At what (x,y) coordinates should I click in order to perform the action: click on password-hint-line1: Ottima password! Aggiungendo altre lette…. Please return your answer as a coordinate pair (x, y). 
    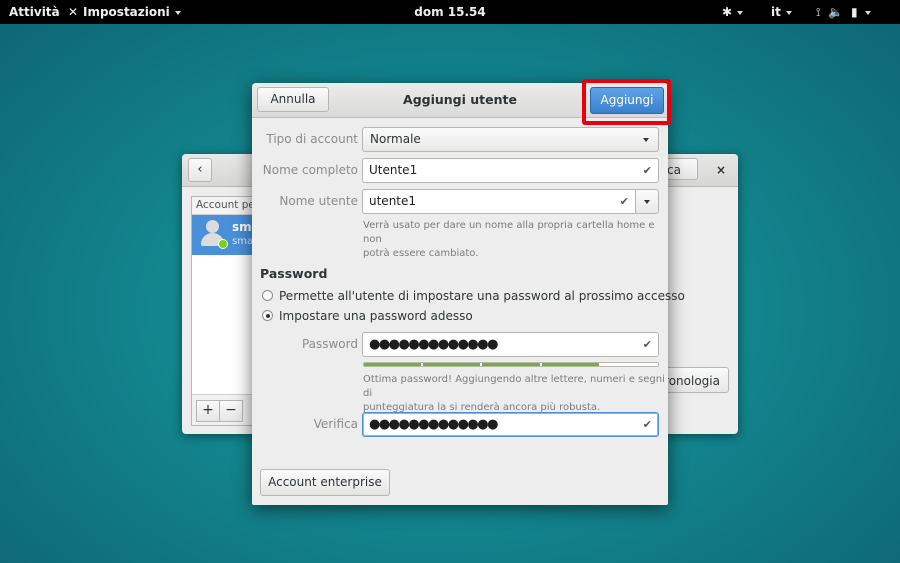
    Looking at the image, I should click on (514, 386).